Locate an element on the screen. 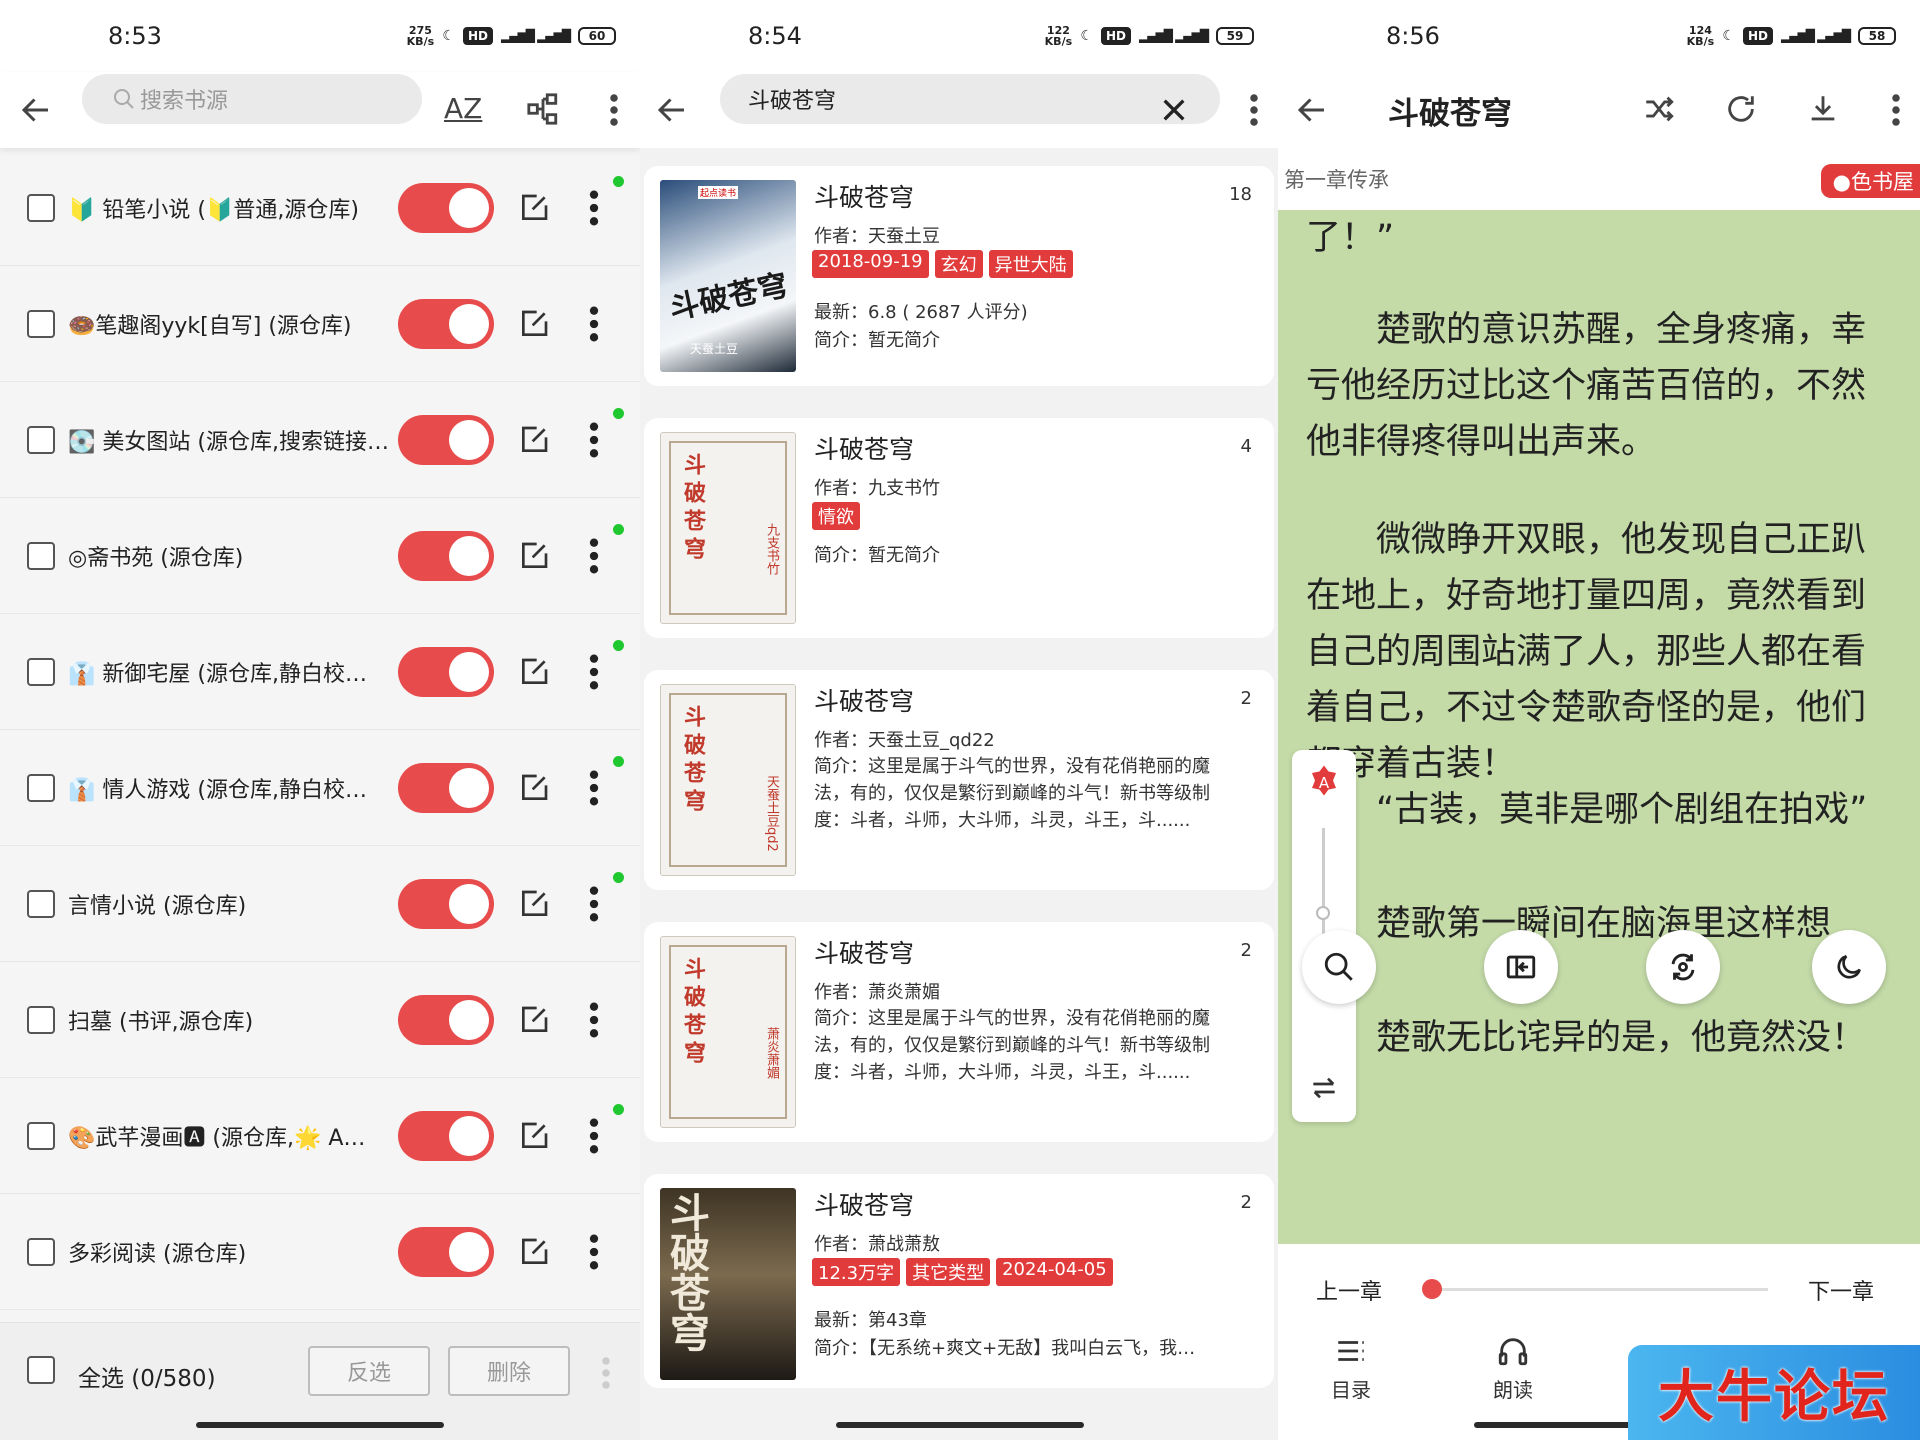 This screenshot has width=1920, height=1440. refresh-icon is located at coordinates (1741, 109).